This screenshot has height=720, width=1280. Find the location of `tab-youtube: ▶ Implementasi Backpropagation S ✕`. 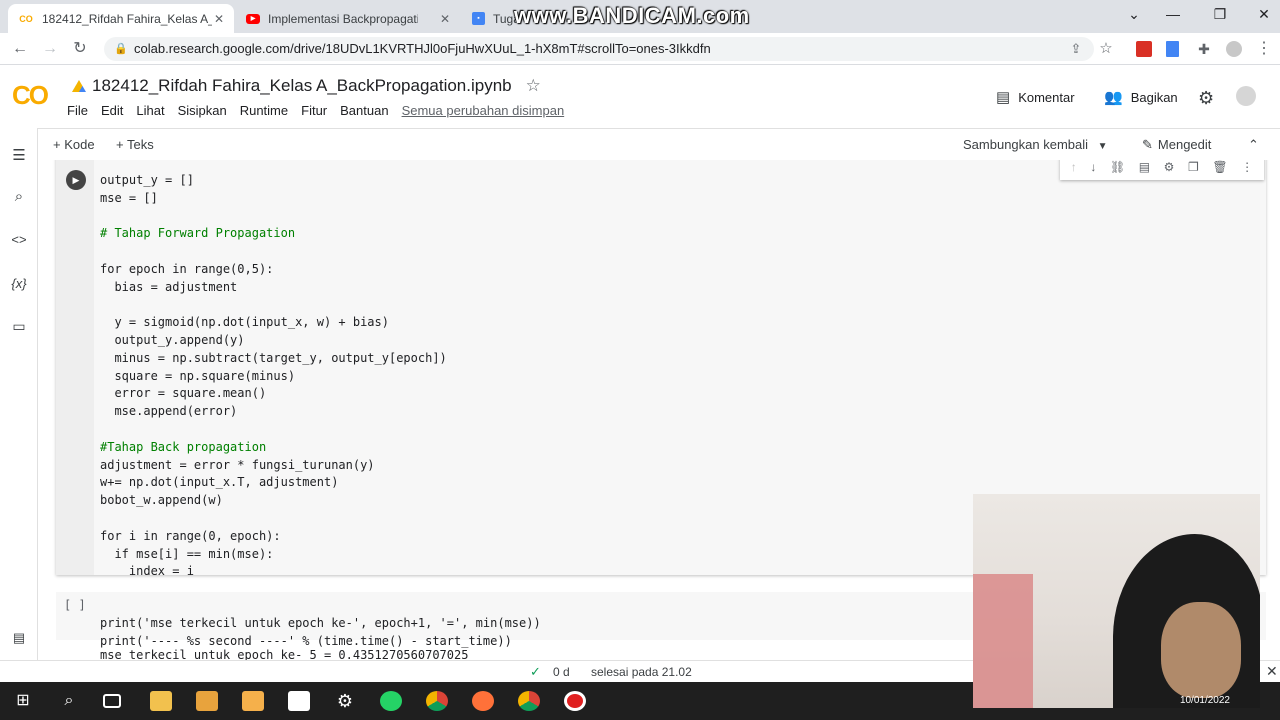

tab-youtube: ▶ Implementasi Backpropagation S ✕ is located at coordinates (348, 18).